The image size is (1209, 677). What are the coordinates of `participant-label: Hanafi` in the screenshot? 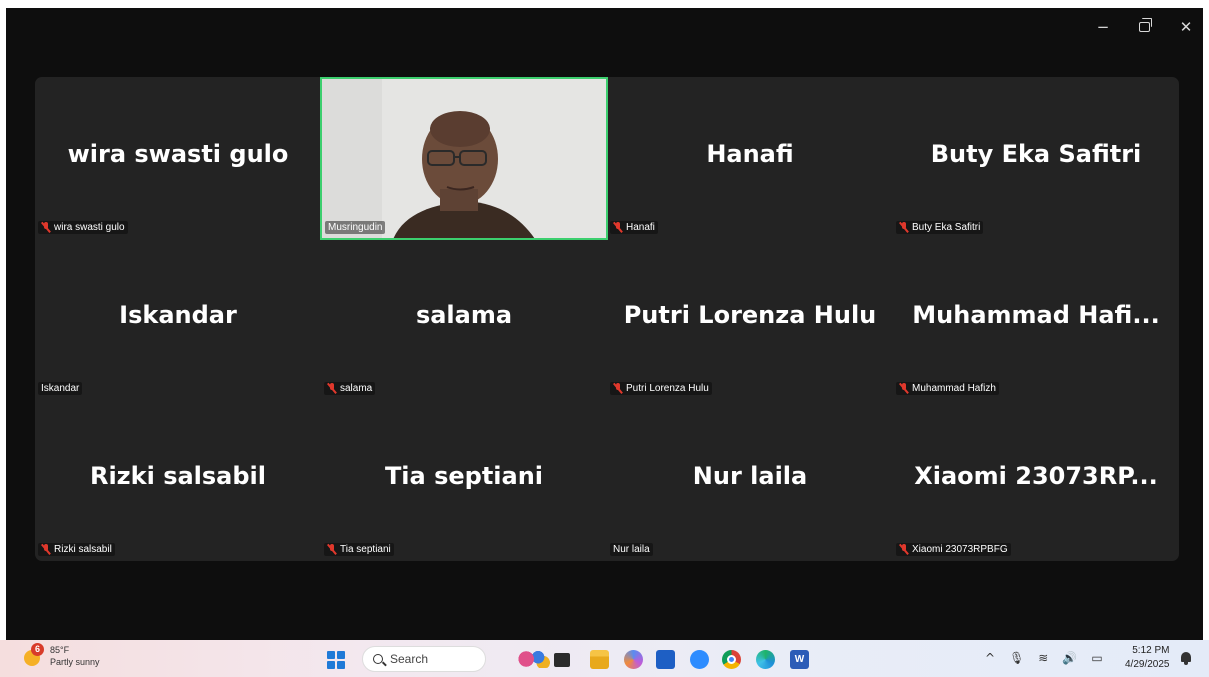 It's located at (634, 227).